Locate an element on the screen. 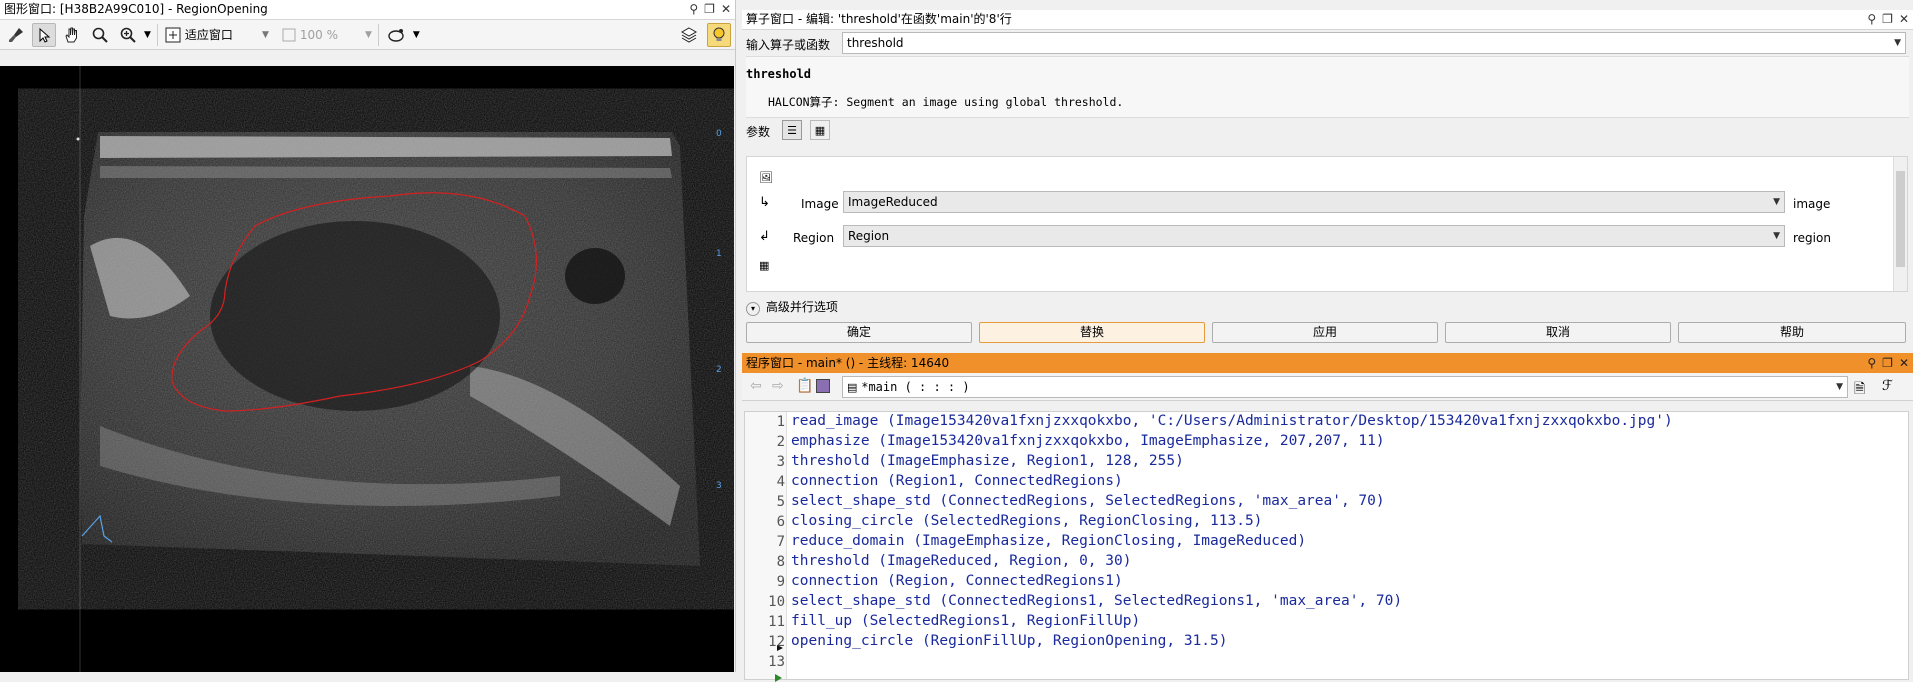 This screenshot has height=682, width=1913. ruler-label: 1 is located at coordinates (719, 254).